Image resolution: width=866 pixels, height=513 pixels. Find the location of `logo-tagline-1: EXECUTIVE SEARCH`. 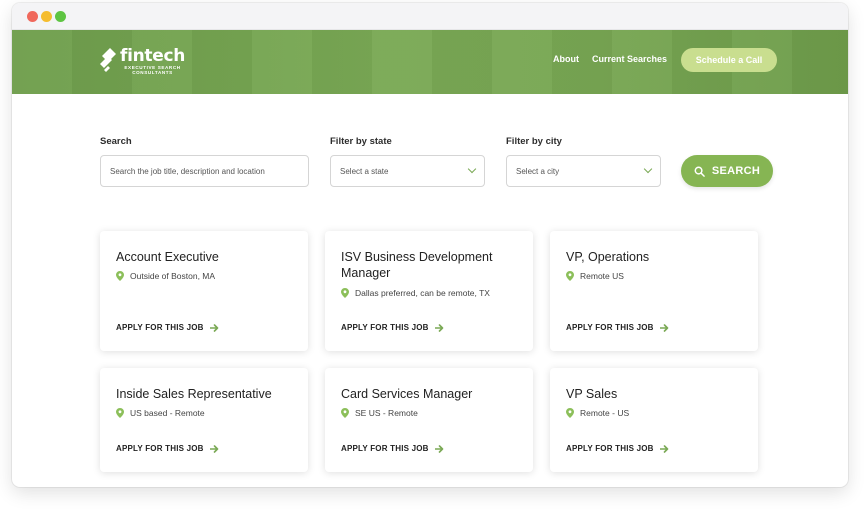

logo-tagline-1: EXECUTIVE SEARCH is located at coordinates (152, 67).